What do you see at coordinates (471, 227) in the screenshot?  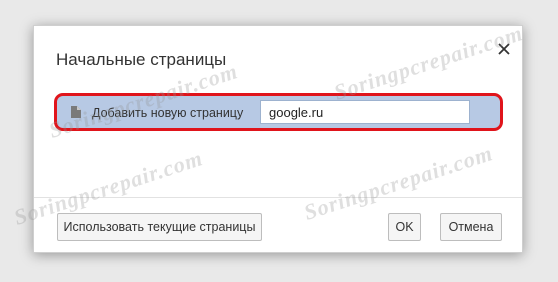 I see `cancel-button: Отмена` at bounding box center [471, 227].